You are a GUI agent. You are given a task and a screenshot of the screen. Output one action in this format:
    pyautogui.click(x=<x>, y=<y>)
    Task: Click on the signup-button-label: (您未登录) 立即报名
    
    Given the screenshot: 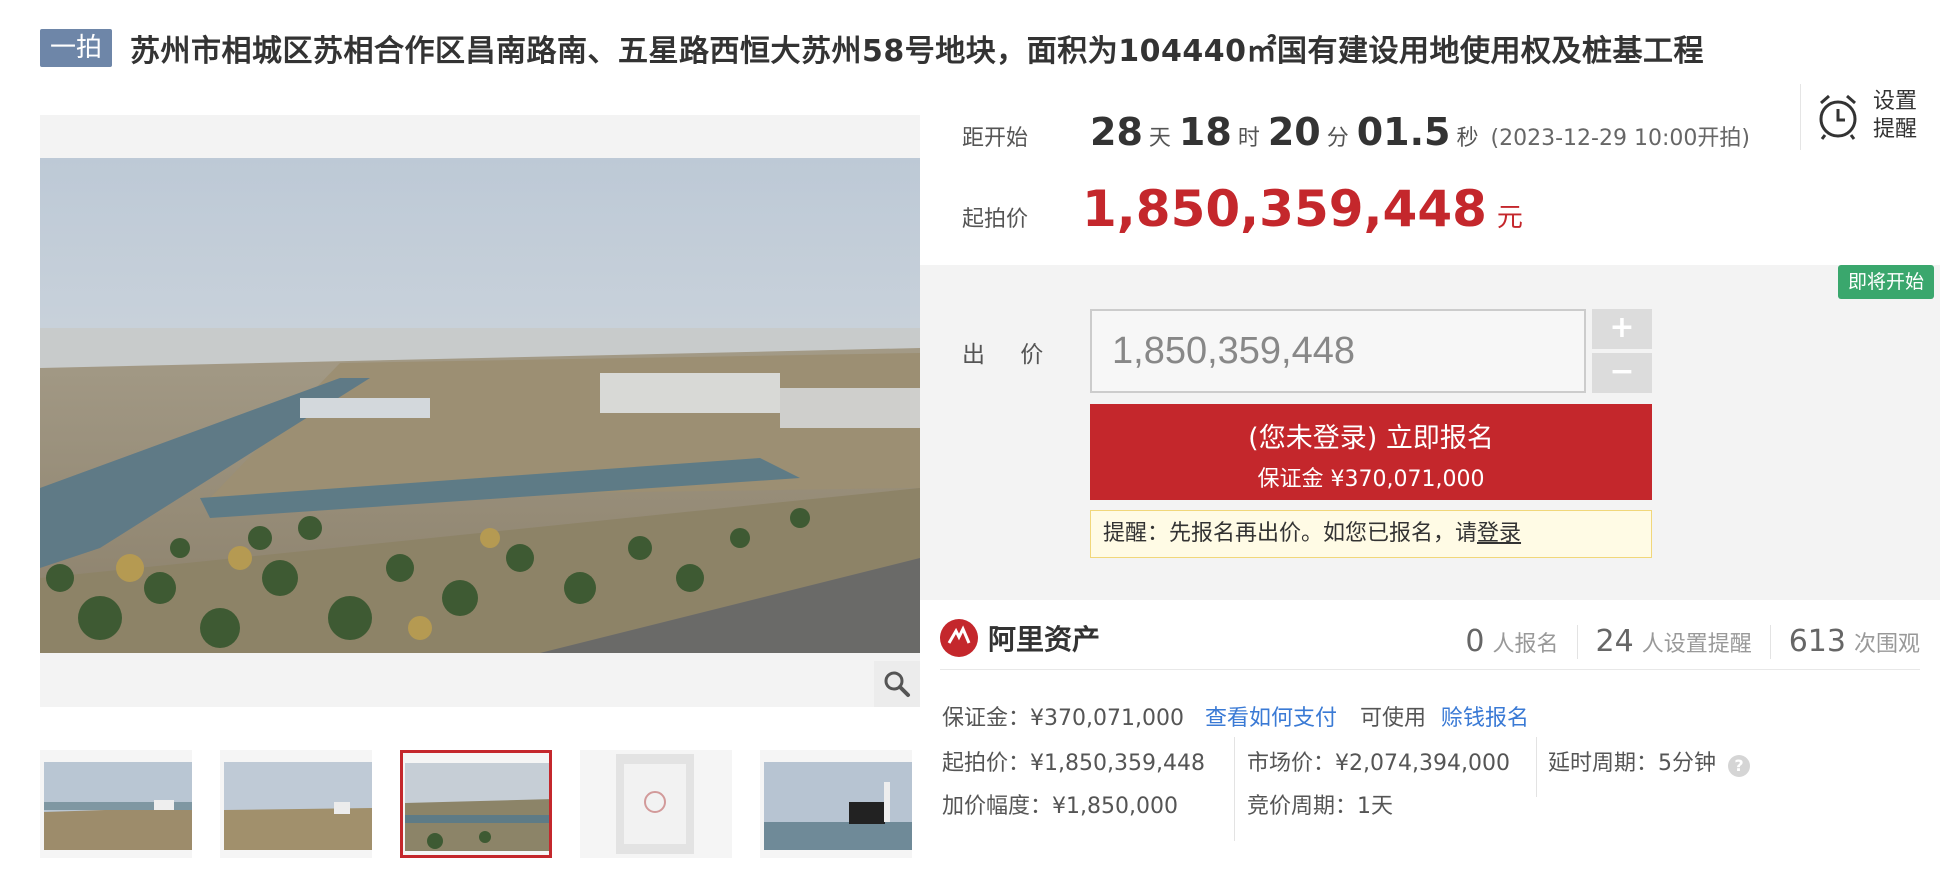 What is the action you would take?
    pyautogui.click(x=1371, y=438)
    